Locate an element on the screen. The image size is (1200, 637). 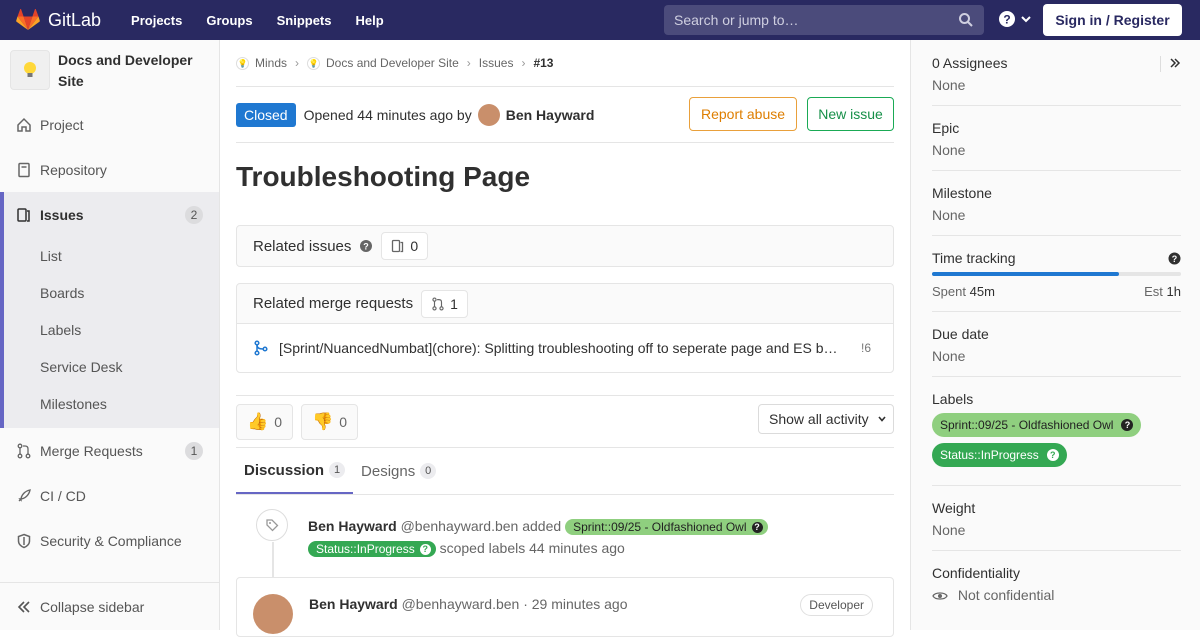
due-date-value: None is located at coordinates (949, 356).